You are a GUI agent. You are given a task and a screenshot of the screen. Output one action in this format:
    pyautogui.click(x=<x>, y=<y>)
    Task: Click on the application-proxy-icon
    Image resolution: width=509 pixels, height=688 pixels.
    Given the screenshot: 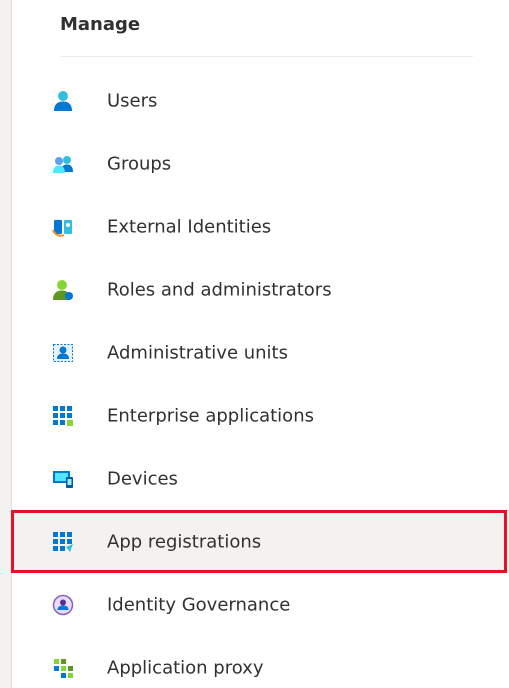 What is the action you would take?
    pyautogui.click(x=63, y=668)
    